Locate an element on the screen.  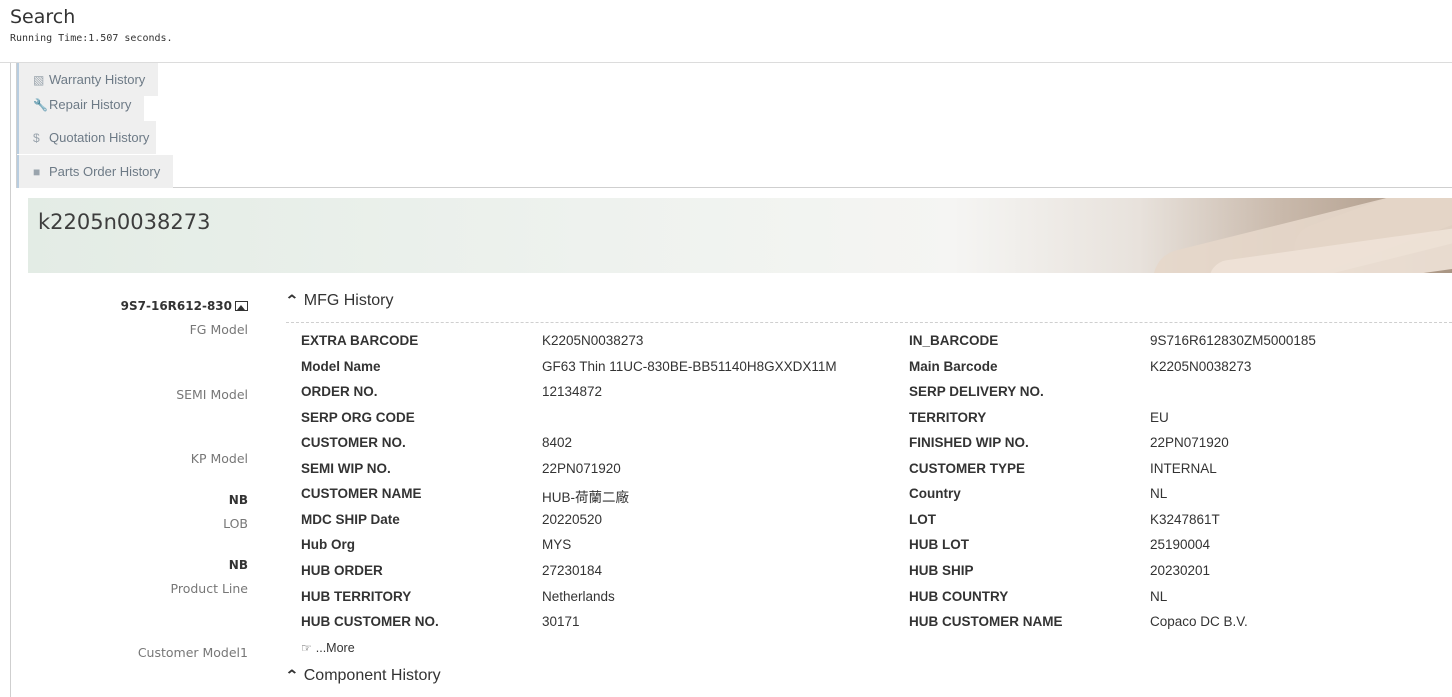
field-label: HUB COUNTRY is located at coordinates (959, 596).